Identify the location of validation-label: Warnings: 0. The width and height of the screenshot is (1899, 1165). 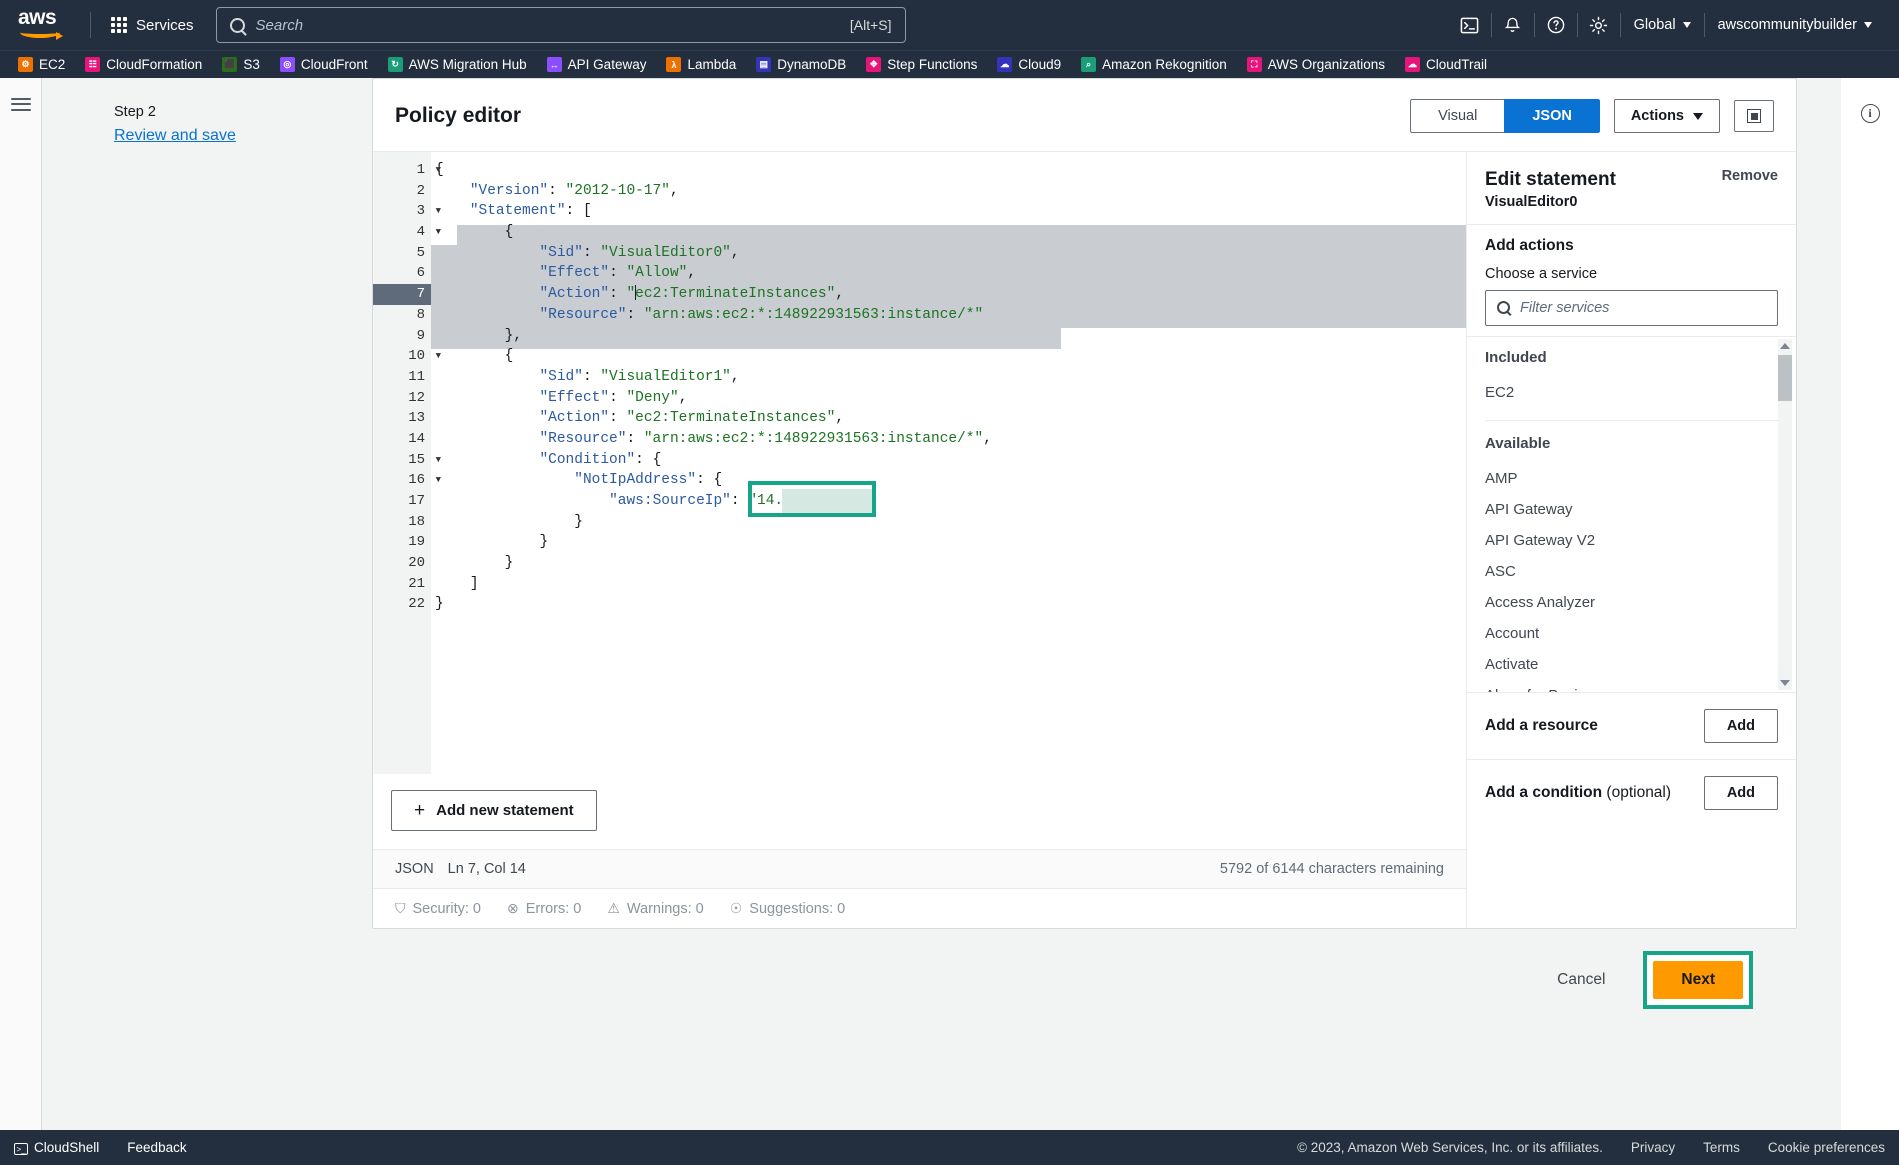
(665, 908).